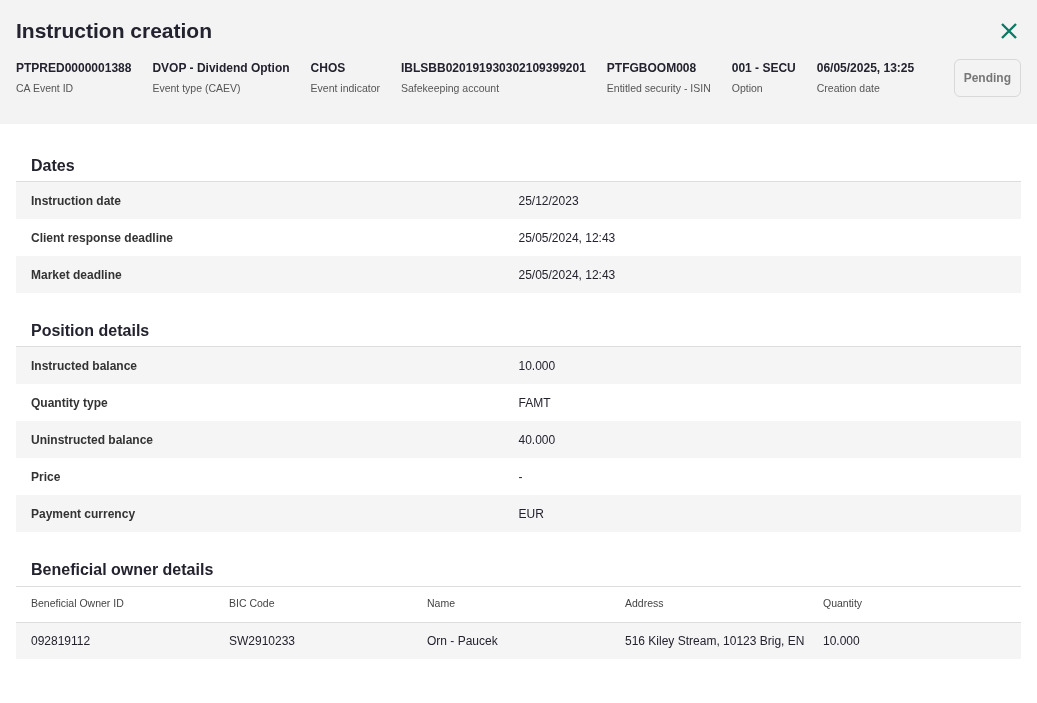  What do you see at coordinates (345, 89) in the screenshot?
I see `summary-label: Event indicator` at bounding box center [345, 89].